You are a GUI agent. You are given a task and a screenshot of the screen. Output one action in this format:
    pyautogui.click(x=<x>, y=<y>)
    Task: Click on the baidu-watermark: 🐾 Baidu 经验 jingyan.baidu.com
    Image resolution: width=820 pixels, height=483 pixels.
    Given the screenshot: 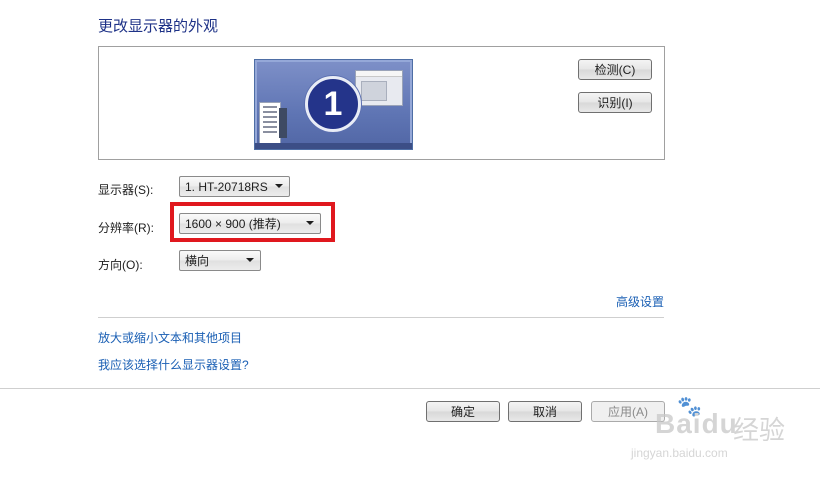 What is the action you would take?
    pyautogui.click(x=705, y=433)
    